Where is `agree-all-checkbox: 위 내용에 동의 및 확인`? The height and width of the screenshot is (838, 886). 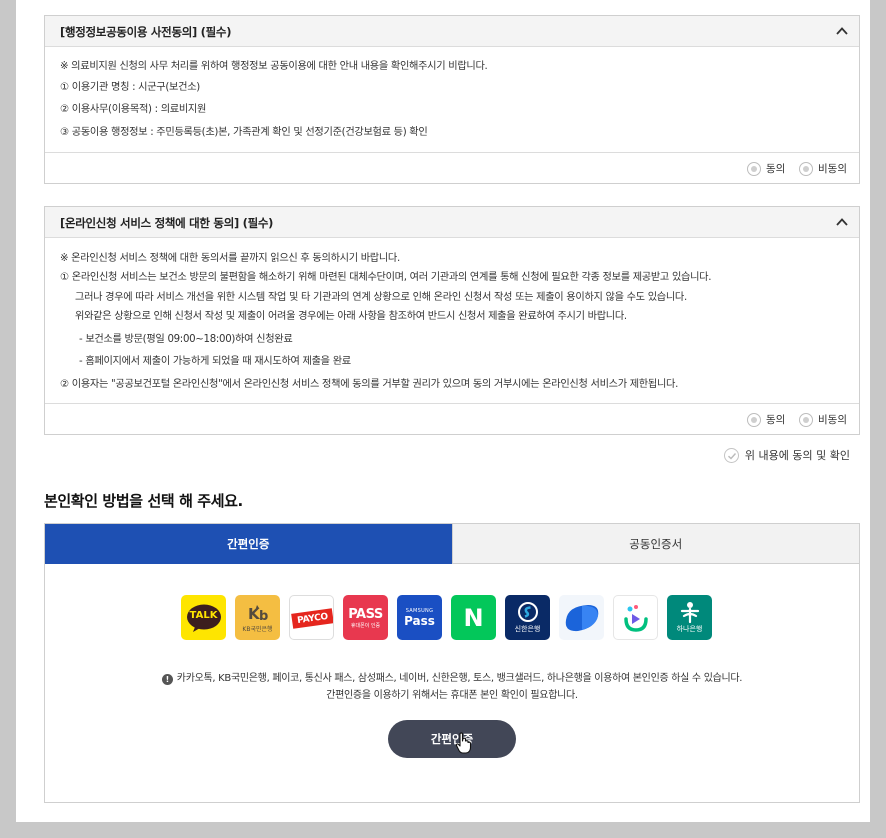
agree-all-checkbox: 위 내용에 동의 및 확인 is located at coordinates (786, 455).